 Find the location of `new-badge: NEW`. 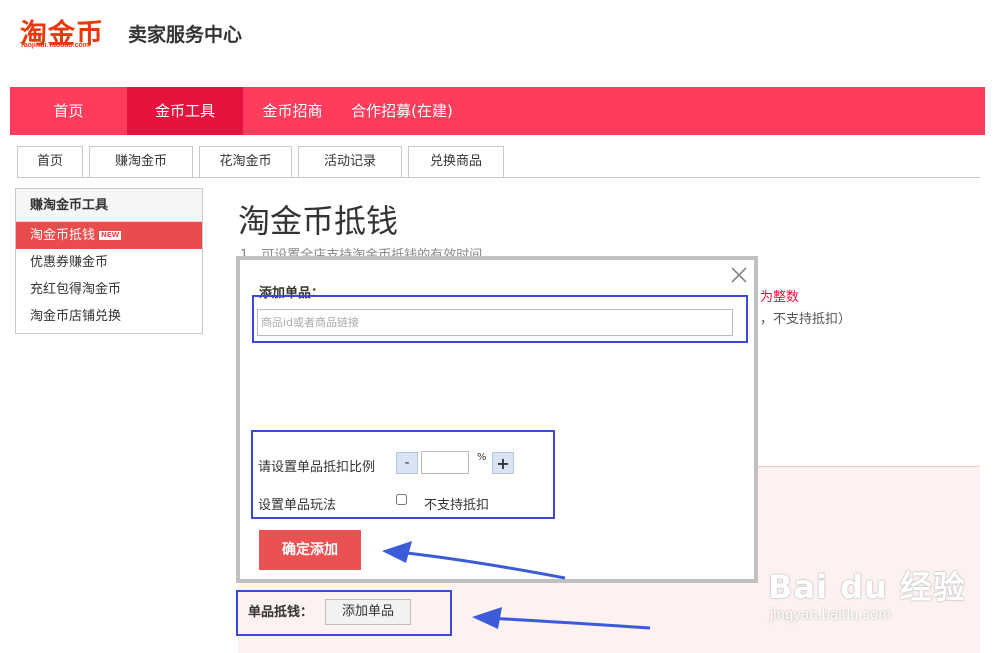

new-badge: NEW is located at coordinates (110, 235).